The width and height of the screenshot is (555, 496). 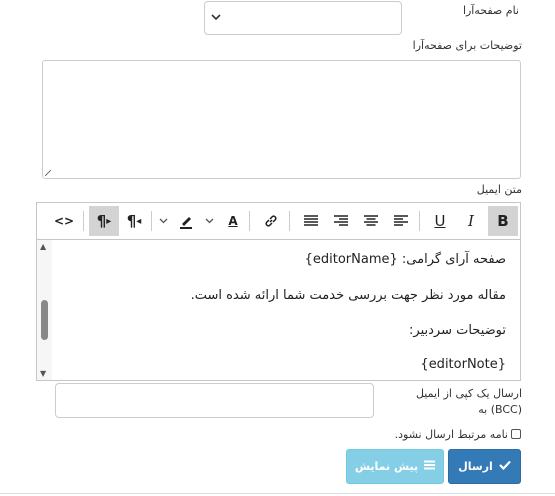 I want to click on bcc-email-input, so click(x=214, y=400).